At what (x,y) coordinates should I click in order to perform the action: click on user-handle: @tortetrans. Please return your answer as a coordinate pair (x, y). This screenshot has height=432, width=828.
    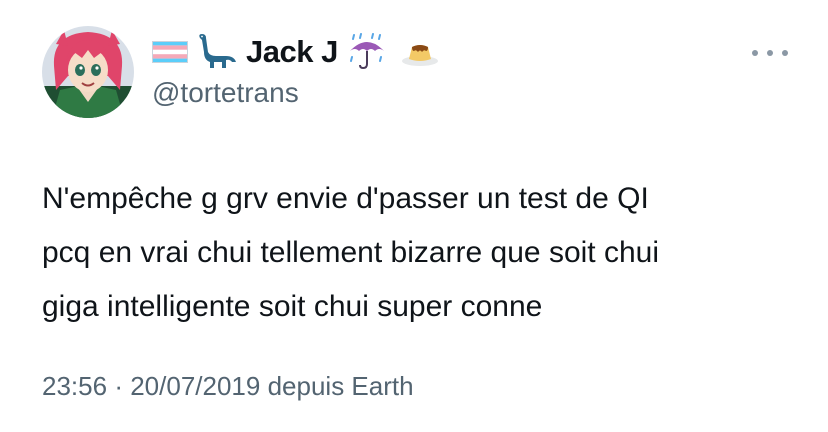
    Looking at the image, I should click on (225, 93).